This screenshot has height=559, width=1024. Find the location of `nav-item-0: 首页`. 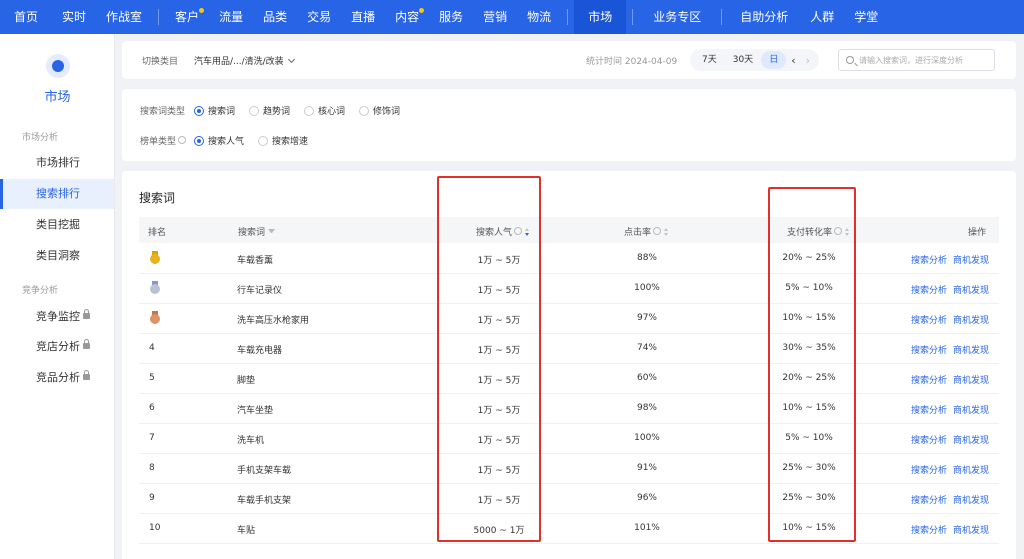

nav-item-0: 首页 is located at coordinates (26, 17).